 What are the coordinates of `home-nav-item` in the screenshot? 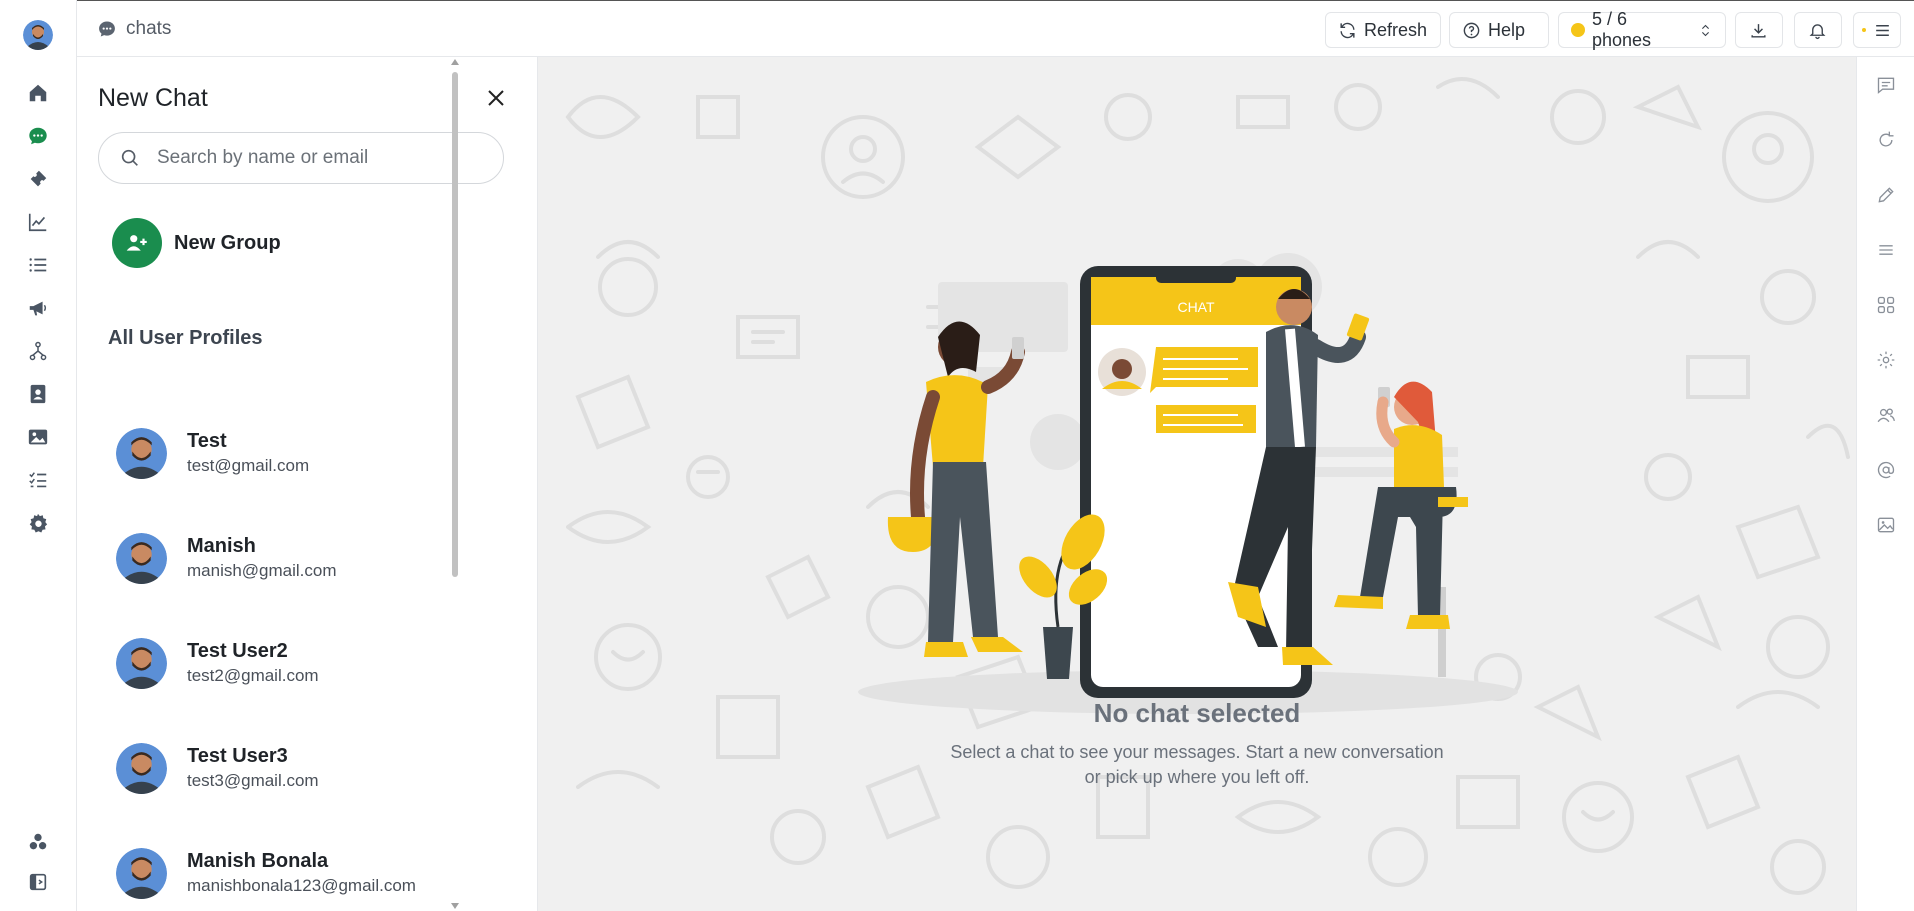 It's located at (38, 93).